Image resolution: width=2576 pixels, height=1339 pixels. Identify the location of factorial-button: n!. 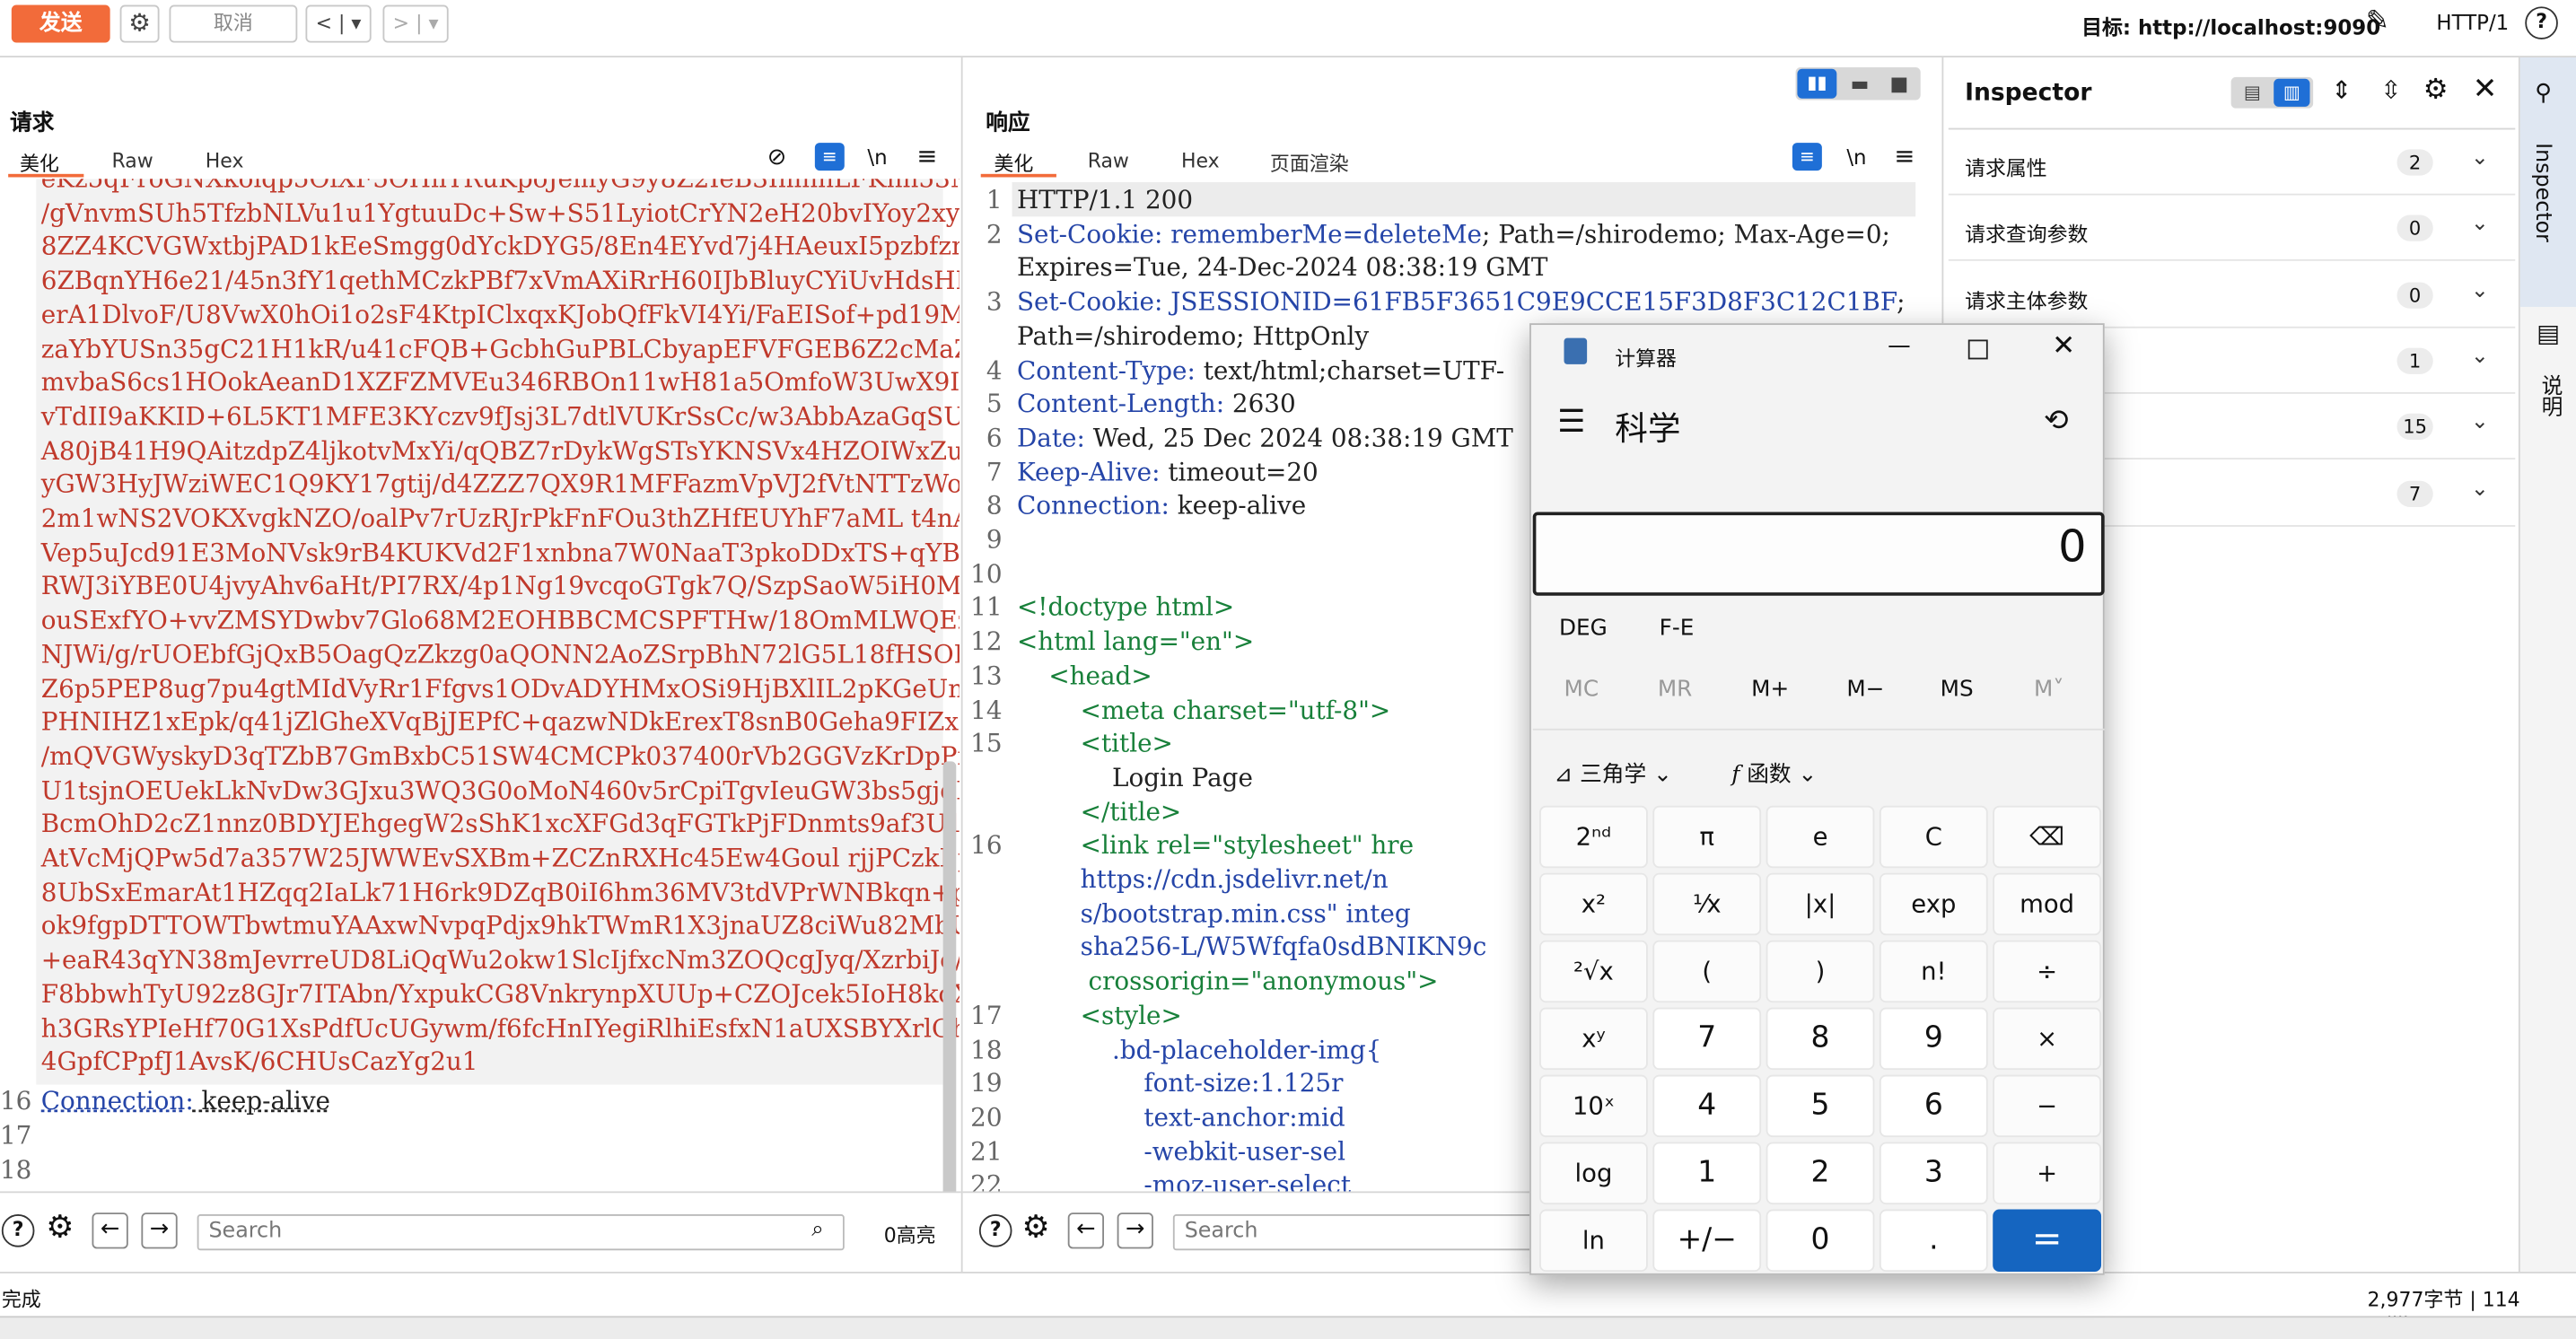
(1934, 971).